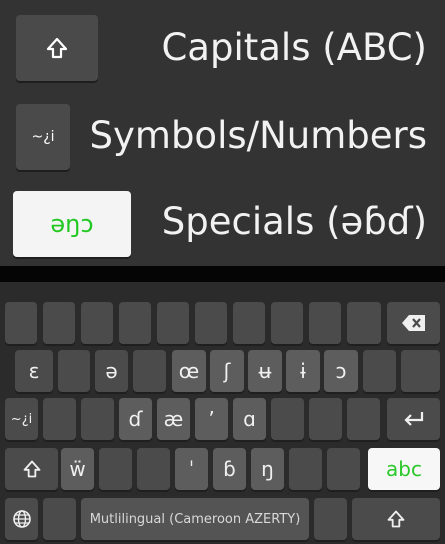 This screenshot has height=544, width=445. What do you see at coordinates (189, 371) in the screenshot?
I see `key-r2-5: œ` at bounding box center [189, 371].